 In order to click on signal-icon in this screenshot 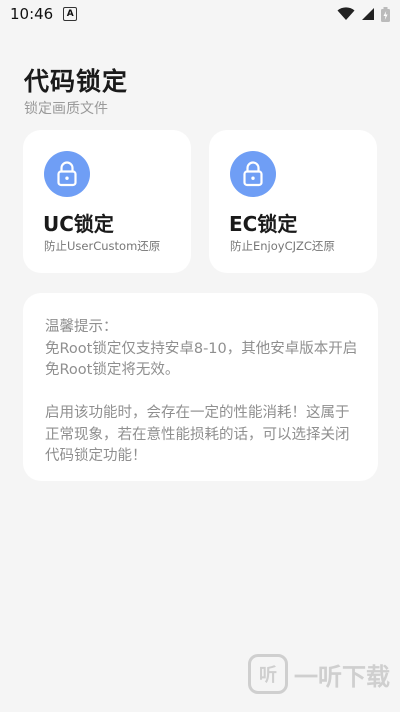, I will do `click(368, 14)`.